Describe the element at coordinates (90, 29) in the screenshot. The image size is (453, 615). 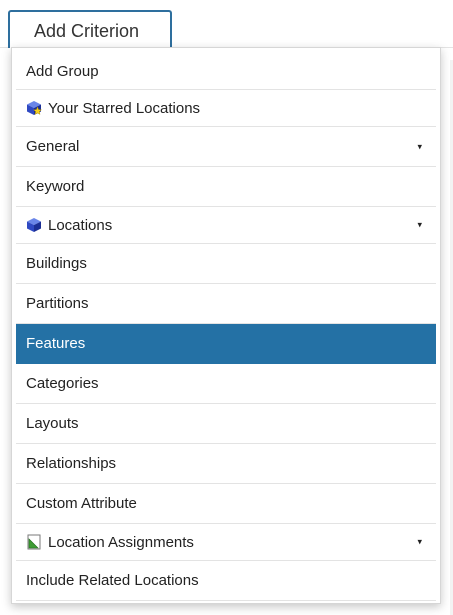
I see `add-criterion-button: Add Criterion` at that location.